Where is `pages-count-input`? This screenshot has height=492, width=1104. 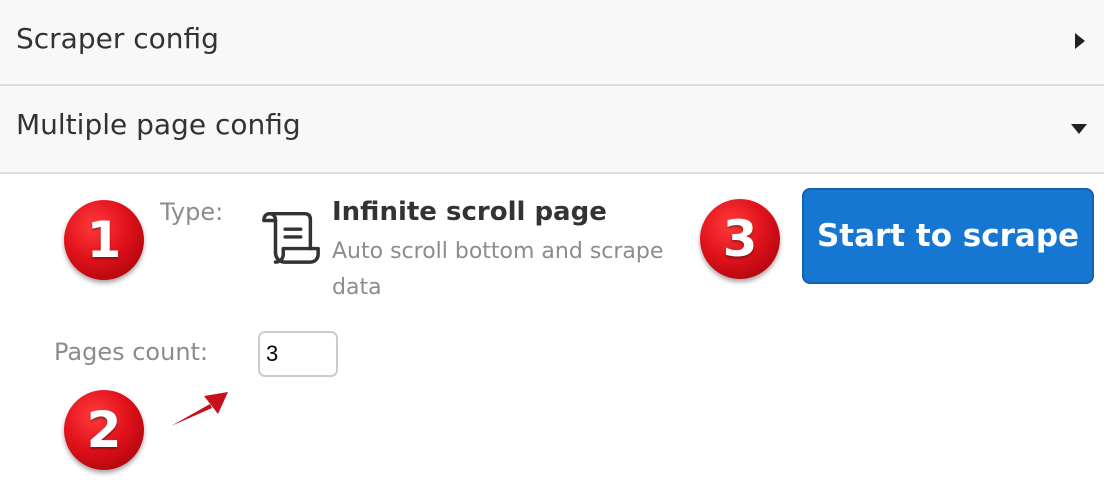 pages-count-input is located at coordinates (298, 354).